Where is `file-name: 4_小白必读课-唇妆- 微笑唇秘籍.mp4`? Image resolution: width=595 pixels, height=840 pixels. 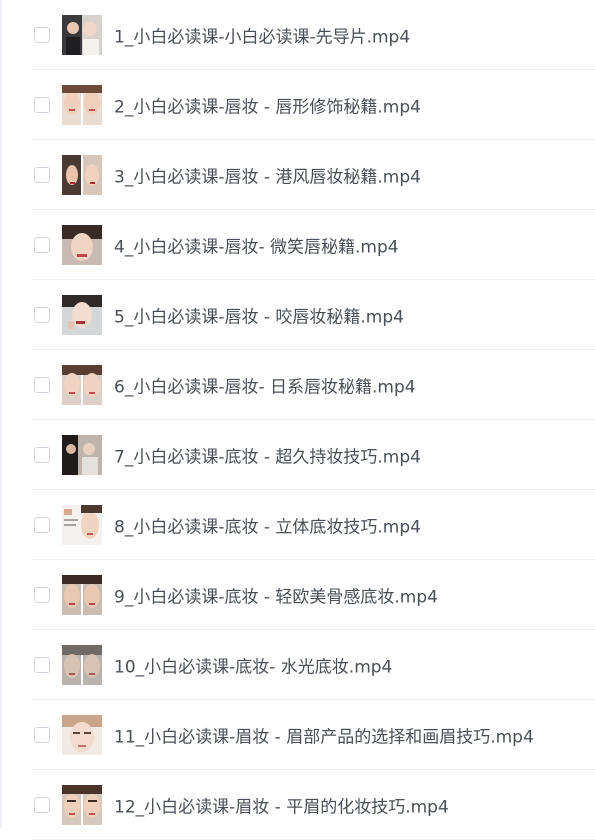
file-name: 4_小白必读课-唇妆- 微笑唇秘籍.mp4 is located at coordinates (256, 245).